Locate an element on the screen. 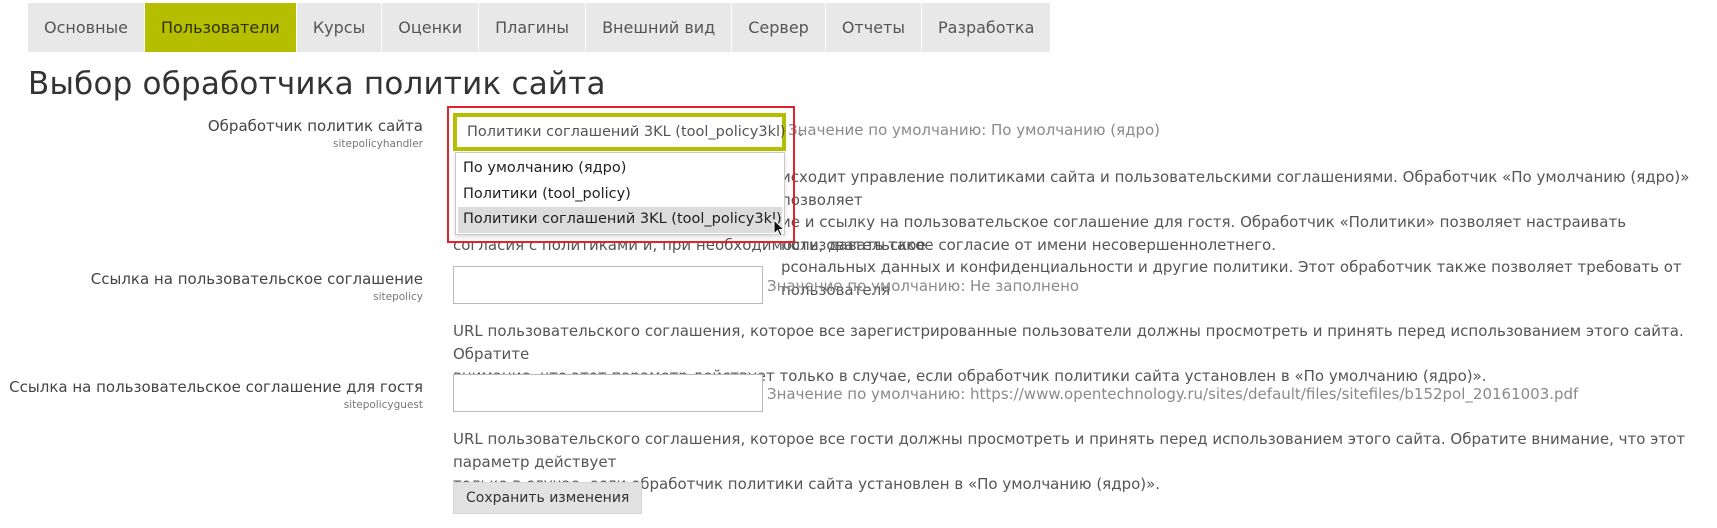 This screenshot has width=1717, height=528. dropdown-option-selected: Политики соглашений 3KL (tool_policy3kl) is located at coordinates (620, 220).